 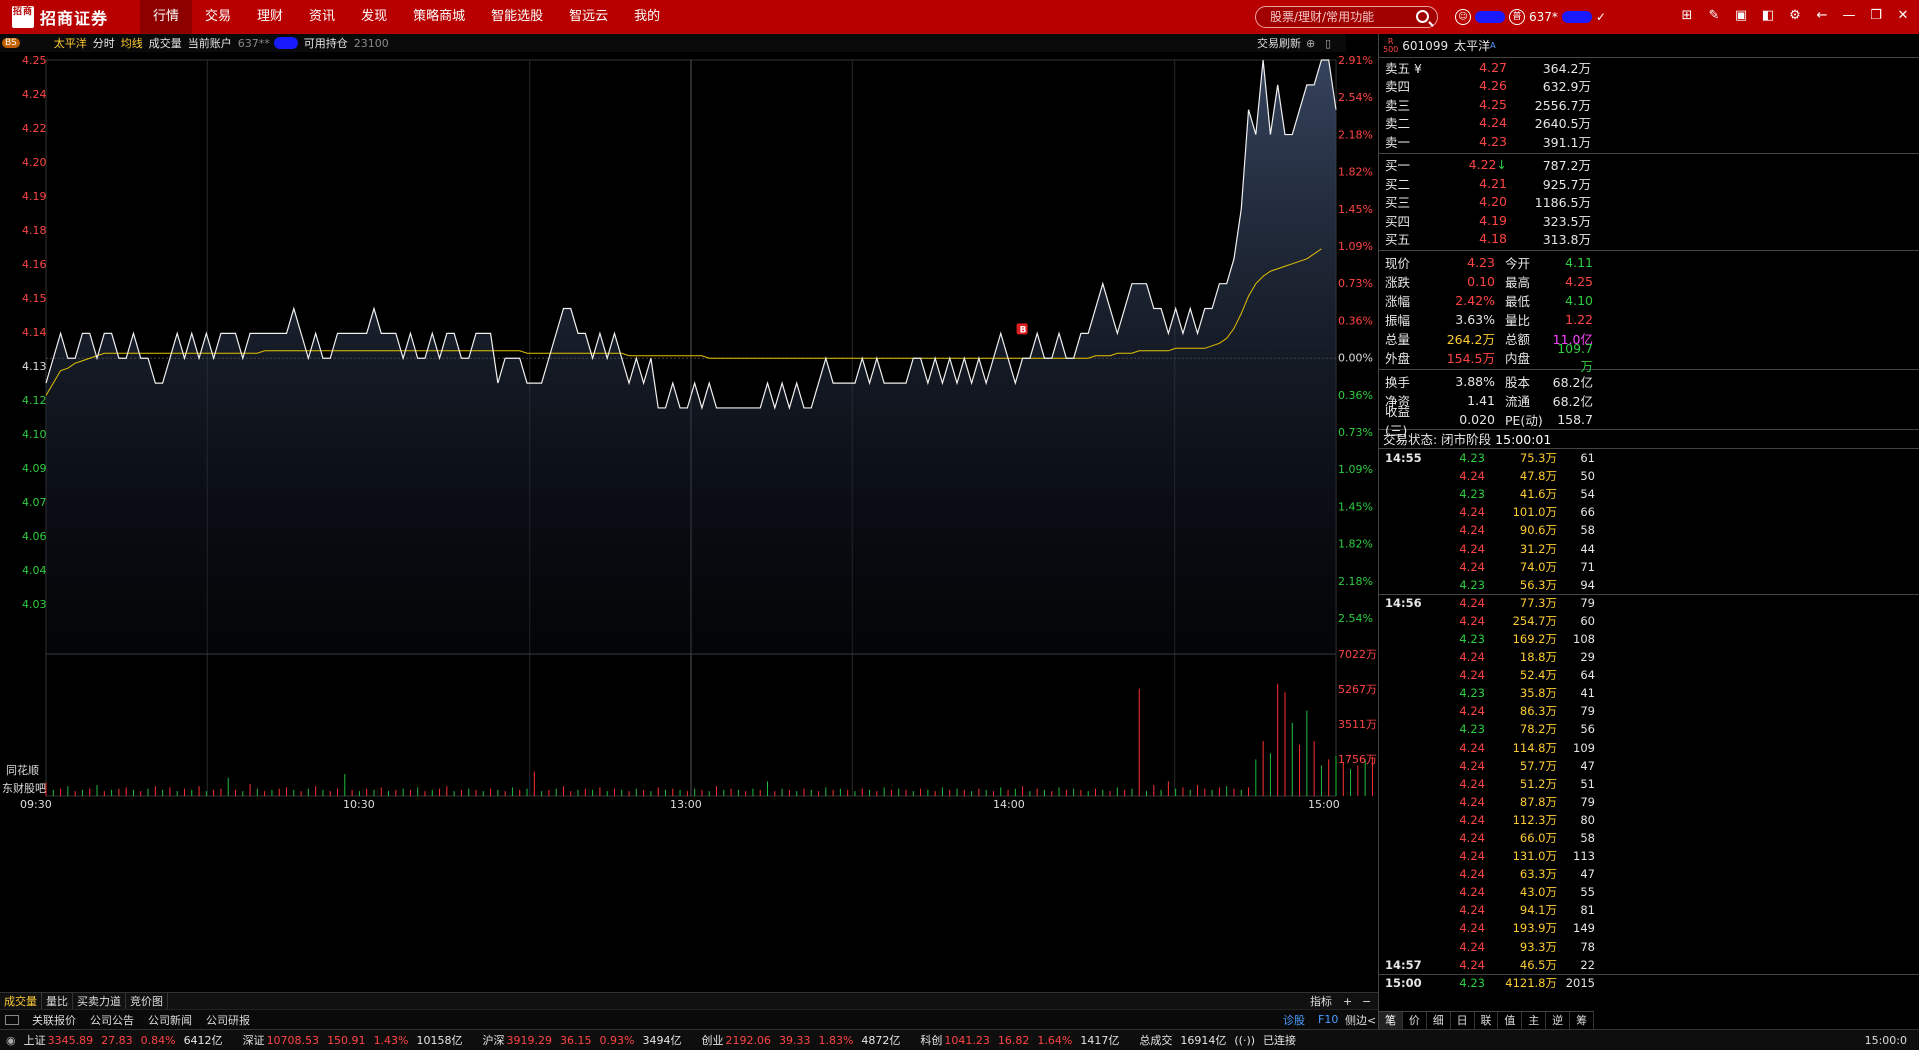 I want to click on tab-volume-ratio: 量比, so click(x=57, y=1001).